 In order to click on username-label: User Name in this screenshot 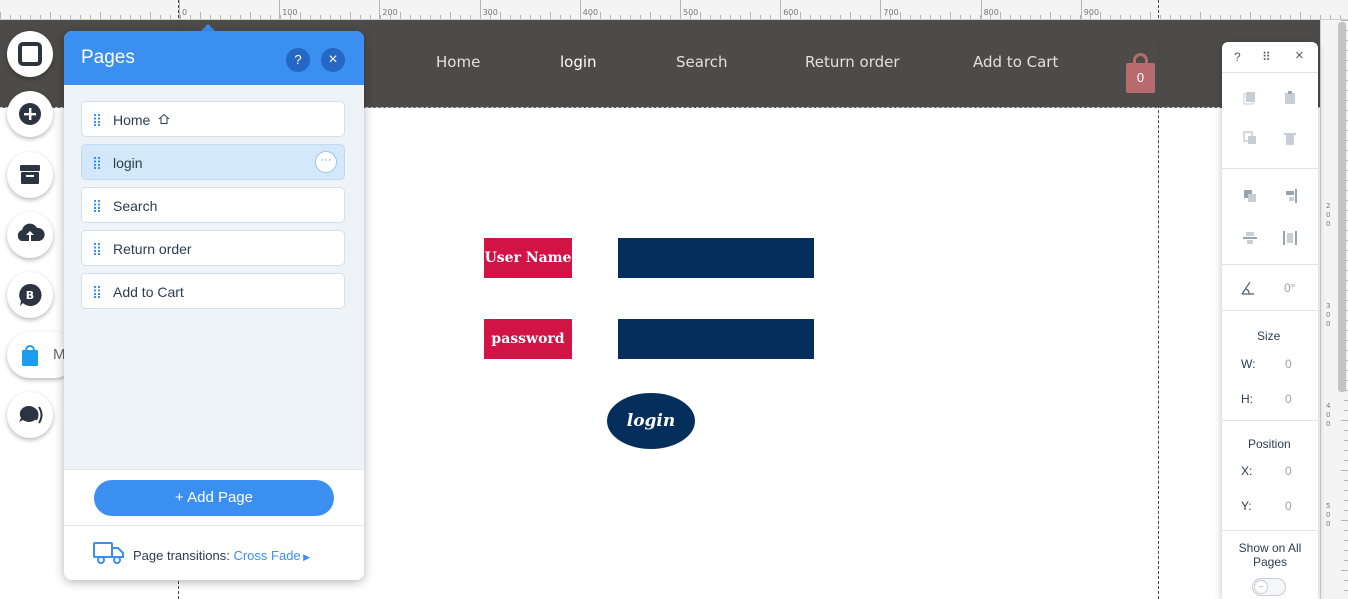, I will do `click(528, 258)`.